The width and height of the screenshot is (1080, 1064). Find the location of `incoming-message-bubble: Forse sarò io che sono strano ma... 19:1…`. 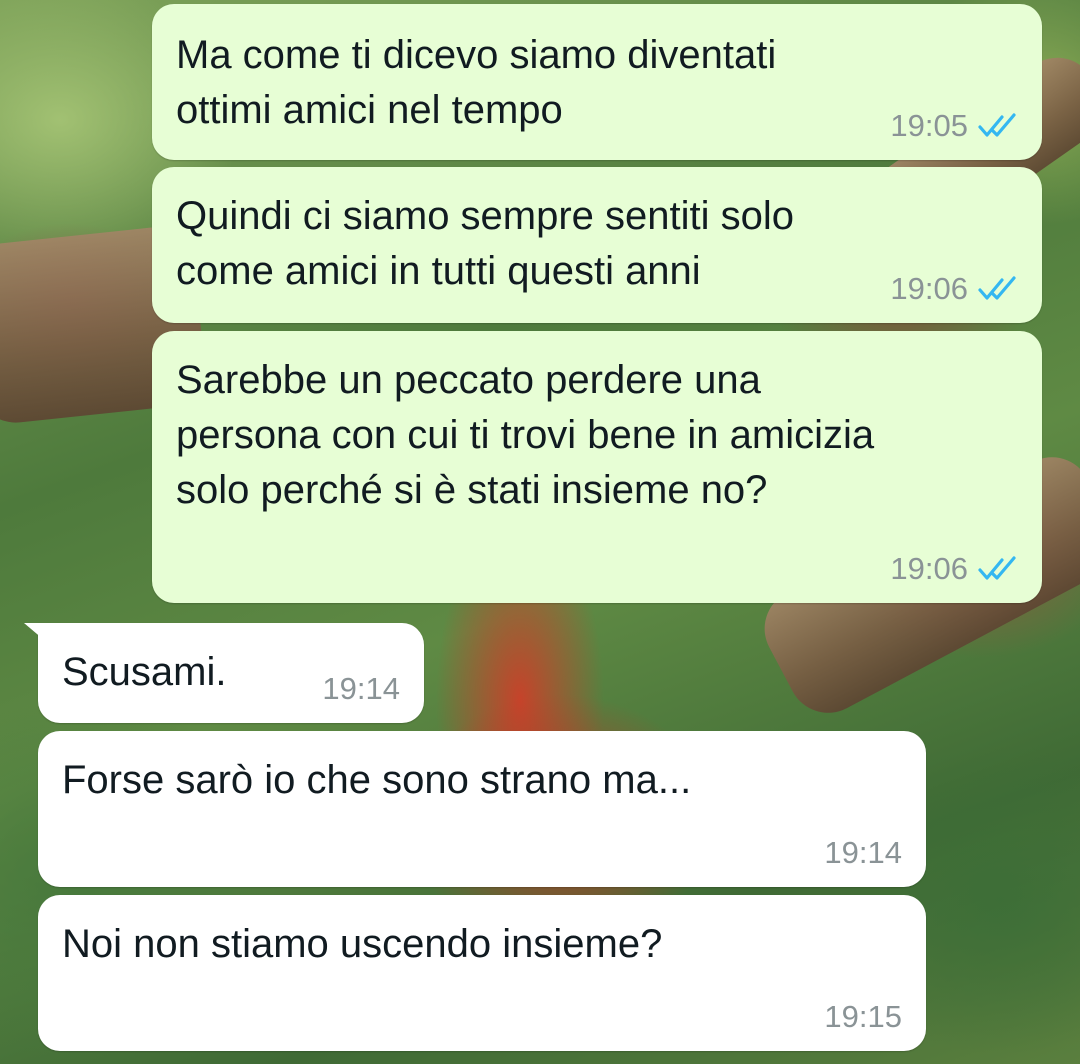

incoming-message-bubble: Forse sarò io che sono strano ma... 19:1… is located at coordinates (482, 809).